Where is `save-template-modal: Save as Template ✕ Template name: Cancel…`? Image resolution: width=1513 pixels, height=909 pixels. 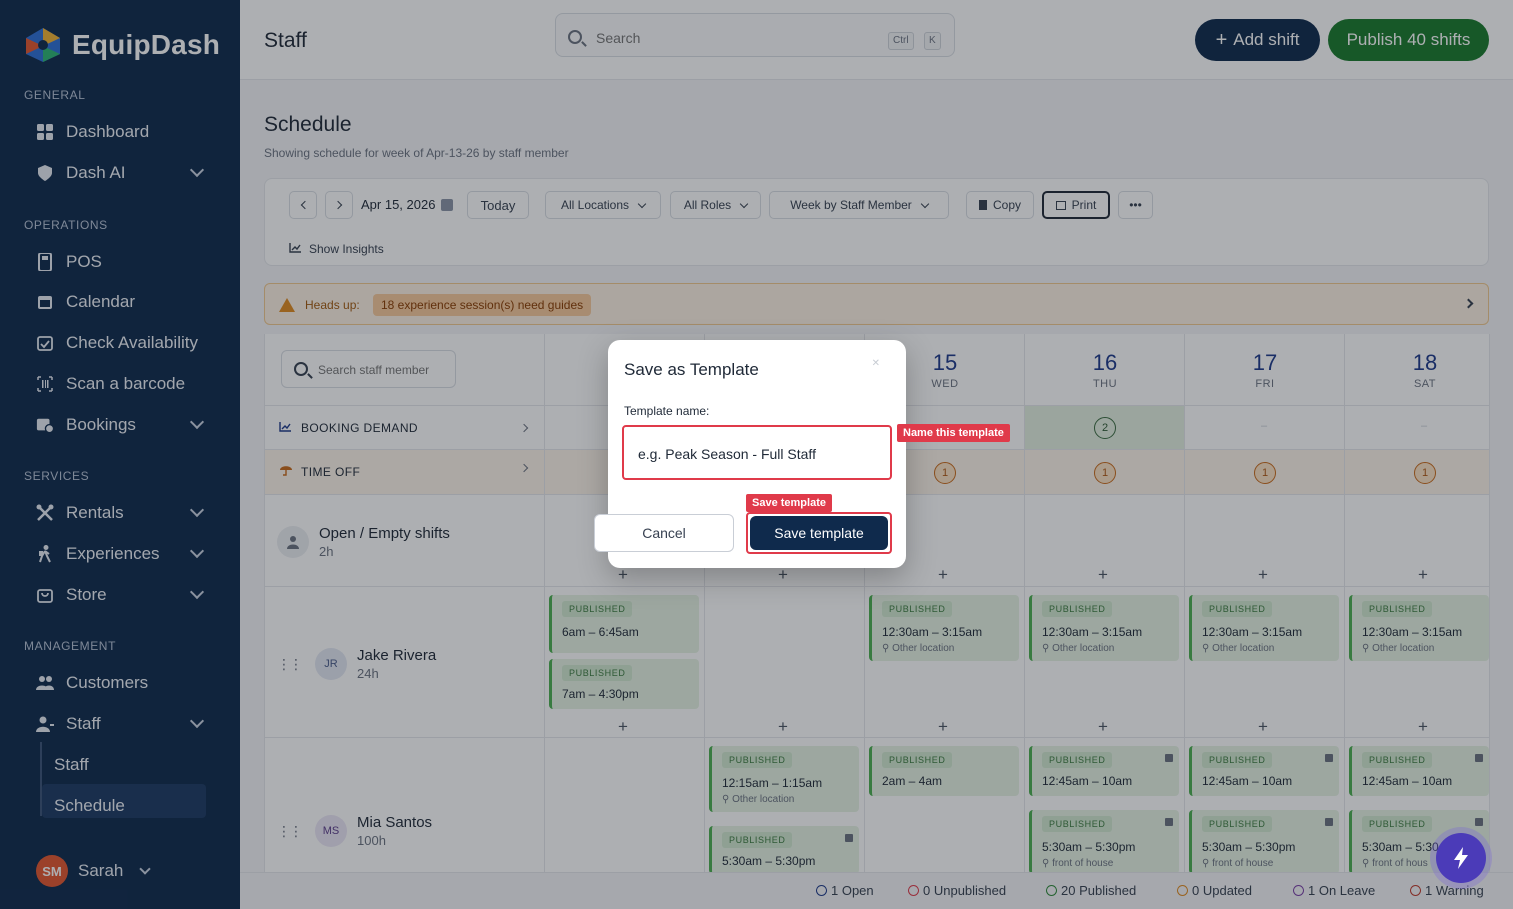
save-template-modal: Save as Template ✕ Template name: Cancel… is located at coordinates (750, 454).